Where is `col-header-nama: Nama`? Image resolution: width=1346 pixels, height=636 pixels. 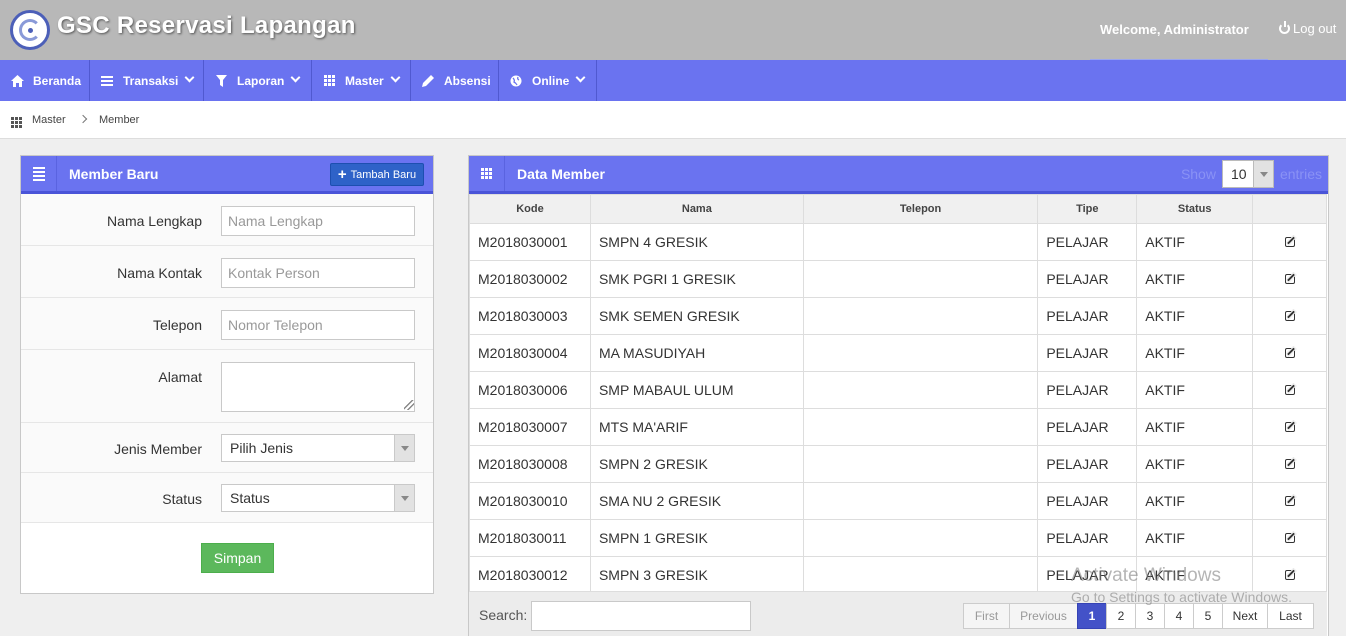 col-header-nama: Nama is located at coordinates (696, 209).